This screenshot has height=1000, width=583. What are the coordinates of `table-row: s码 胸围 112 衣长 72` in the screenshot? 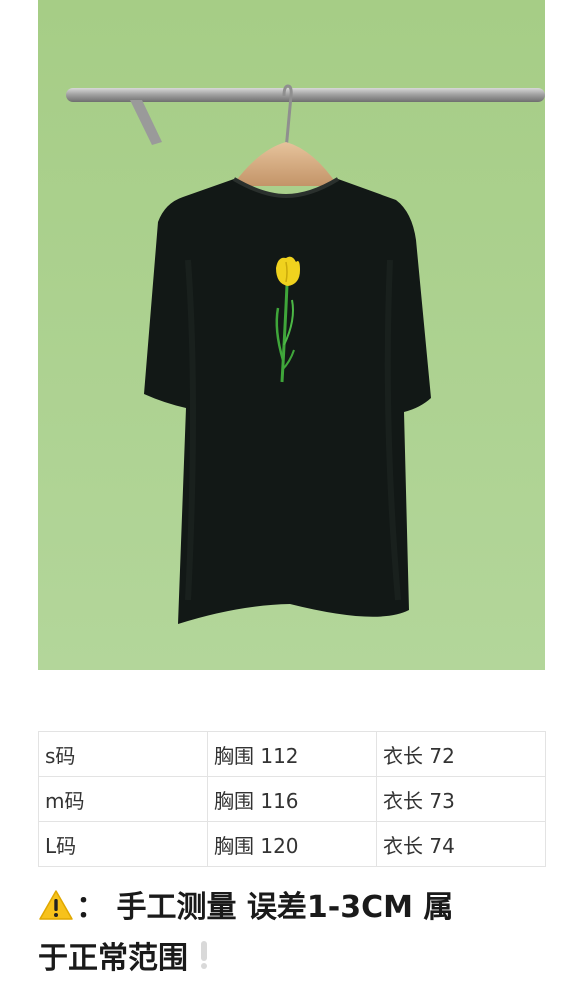 It's located at (292, 754).